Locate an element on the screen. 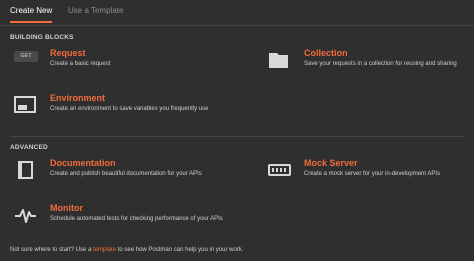 This screenshot has width=474, height=261. section-building-blocks: BUILDING BLOCKS is located at coordinates (42, 37).